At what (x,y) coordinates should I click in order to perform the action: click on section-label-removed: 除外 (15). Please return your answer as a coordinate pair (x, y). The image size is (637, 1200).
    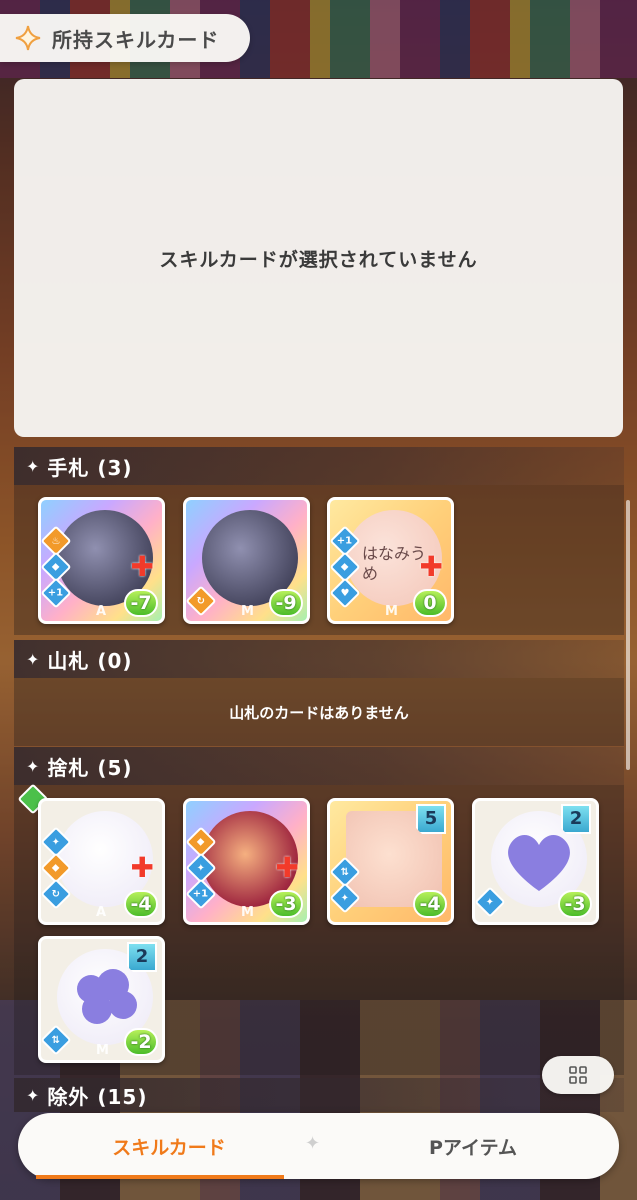
    Looking at the image, I should click on (97, 1096).